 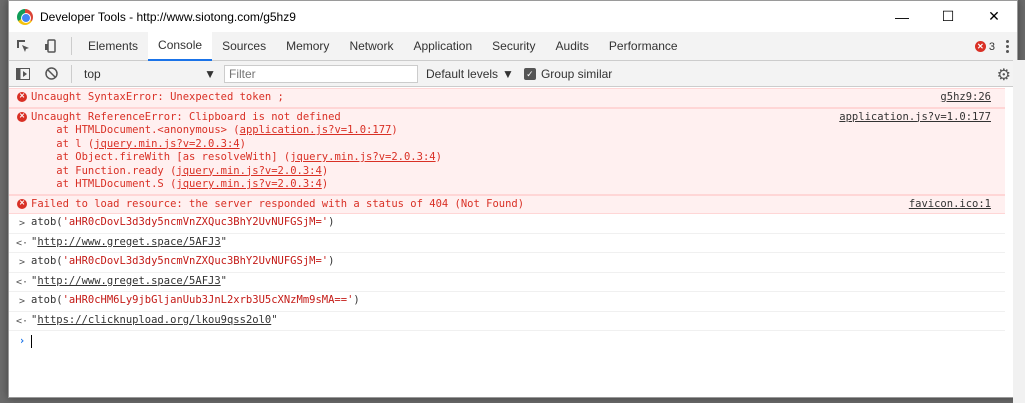 I want to click on source-link: application.js?v=1.0:177, so click(x=915, y=118).